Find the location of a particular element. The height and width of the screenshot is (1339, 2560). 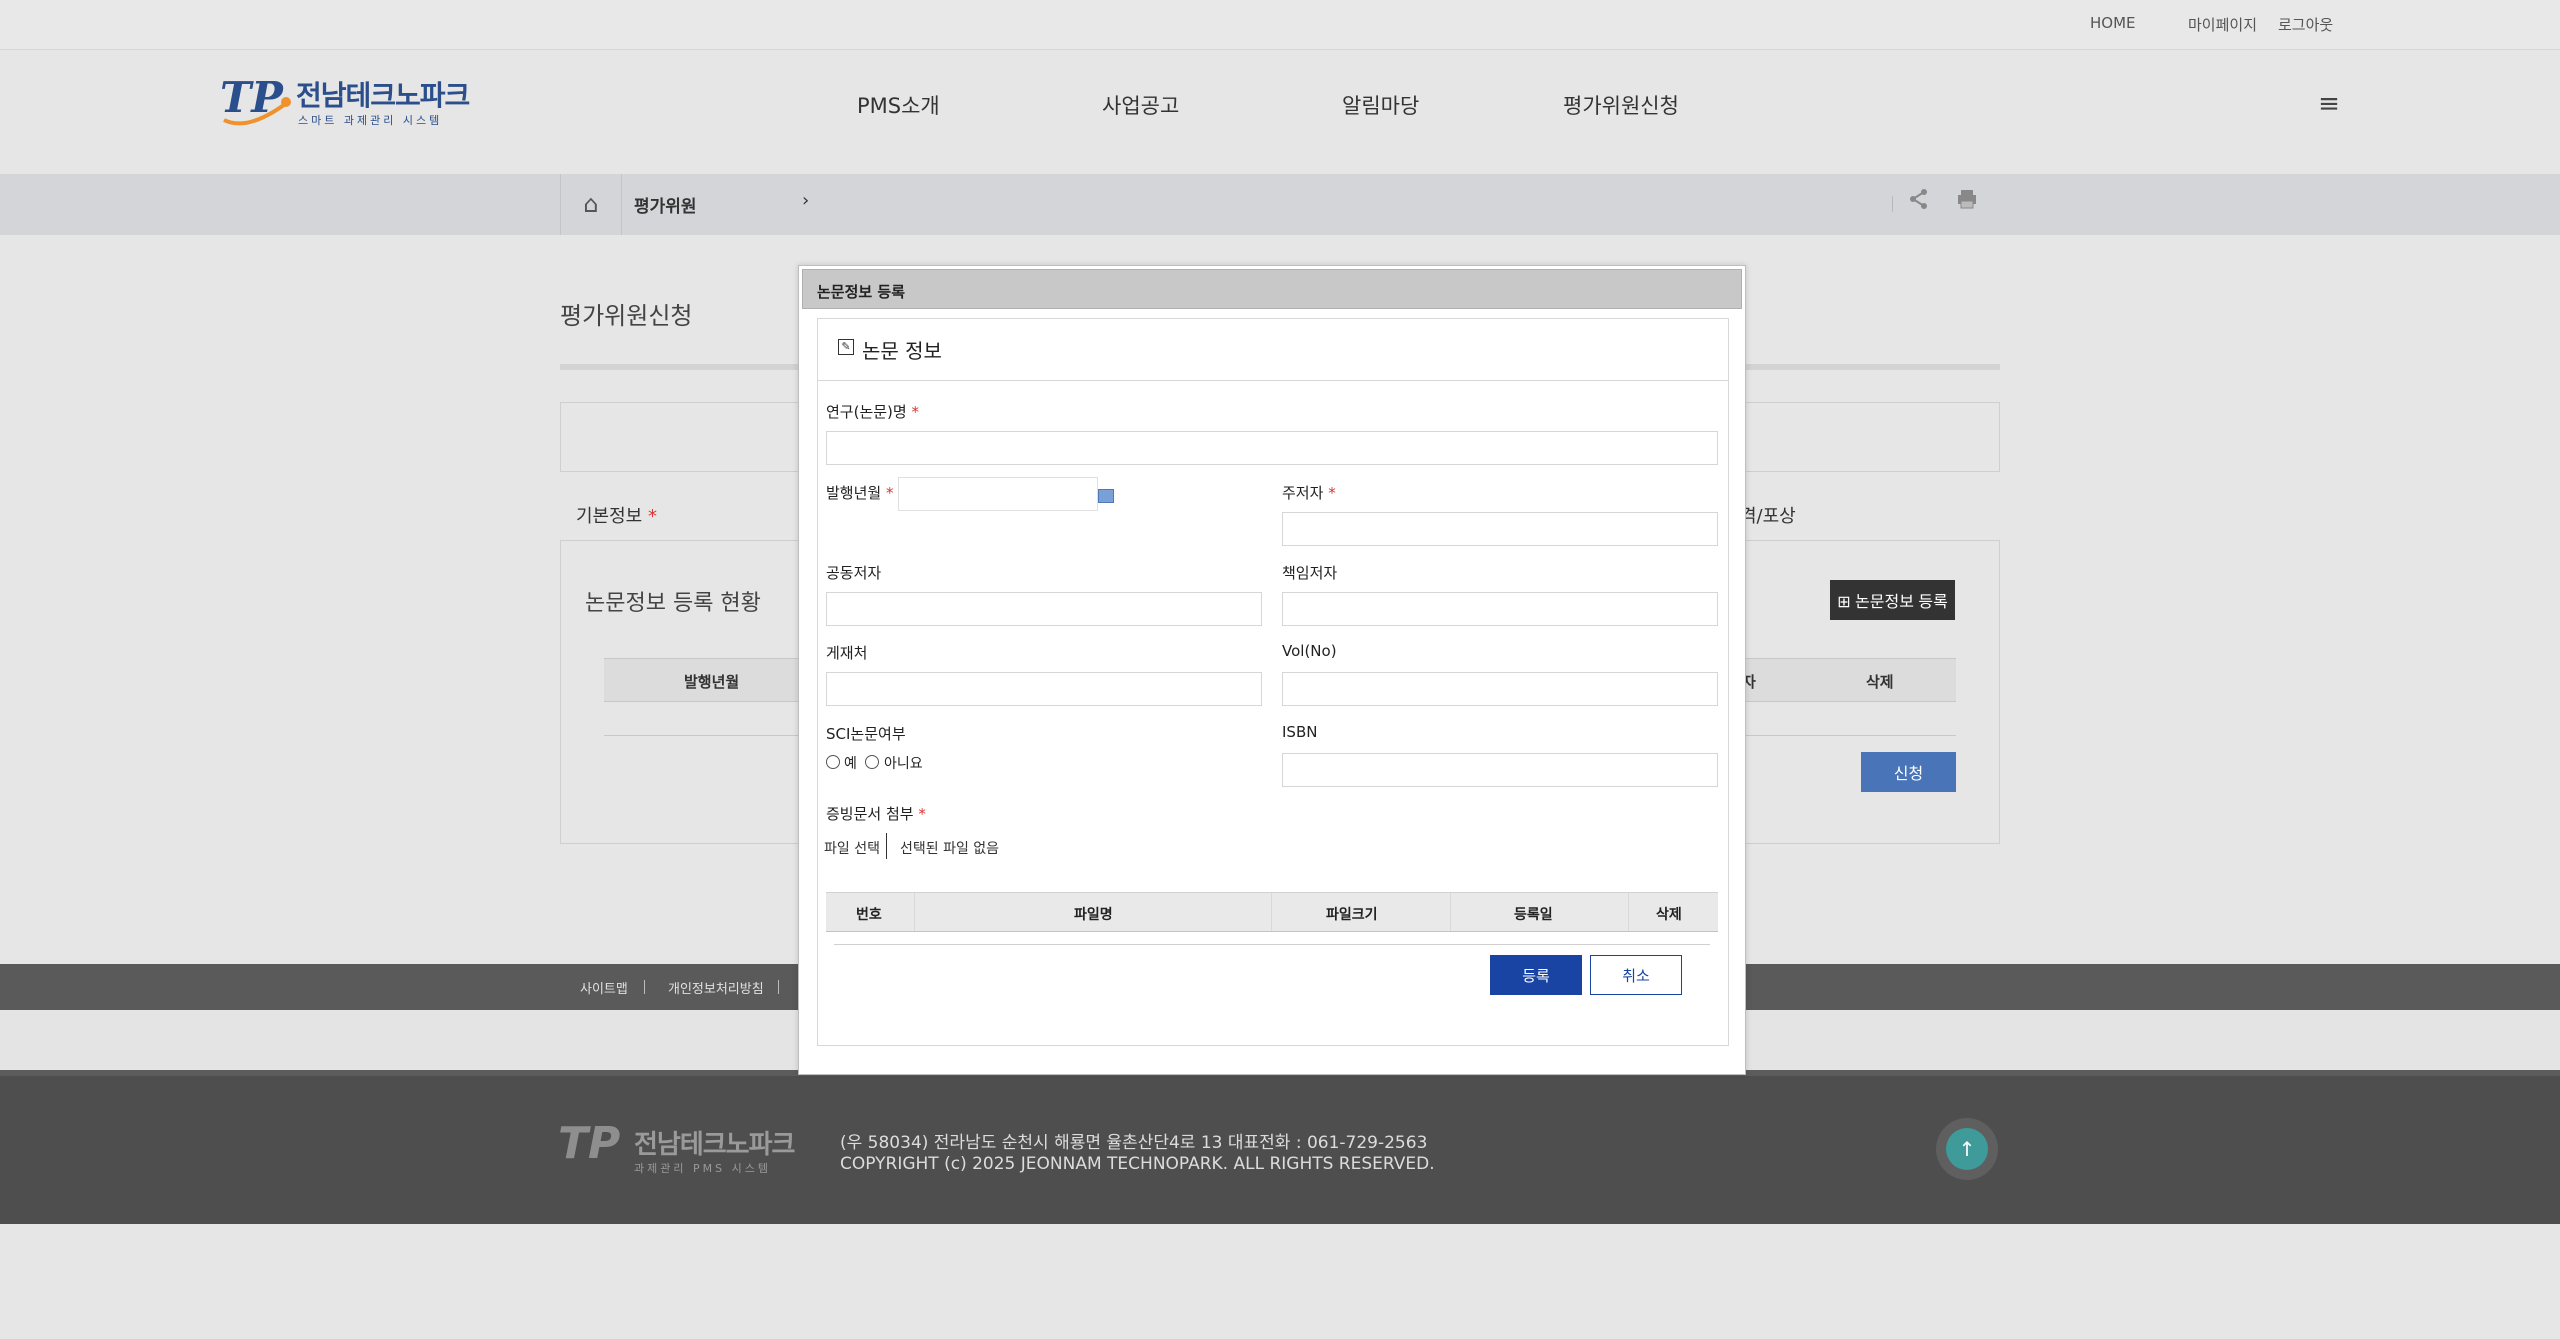

mypage-link: 마이페이지 is located at coordinates (2222, 24).